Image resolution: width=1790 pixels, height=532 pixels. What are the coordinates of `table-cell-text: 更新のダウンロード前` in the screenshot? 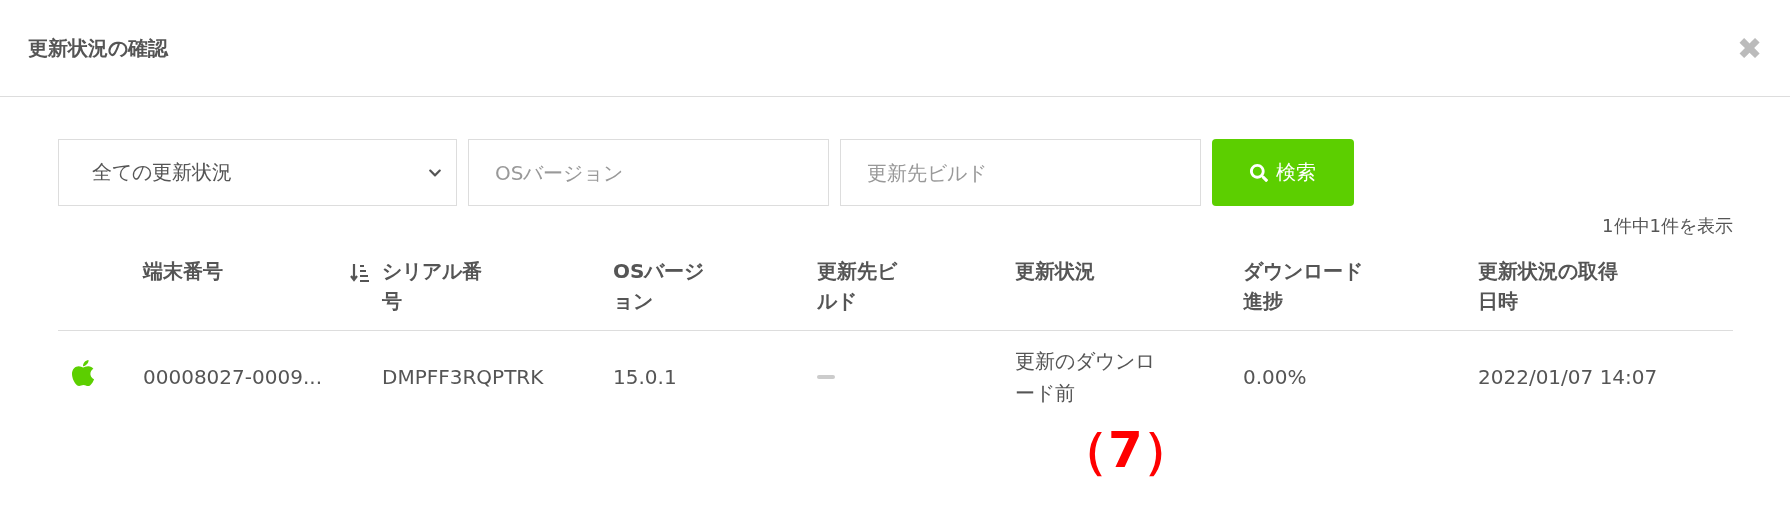 It's located at (1085, 377).